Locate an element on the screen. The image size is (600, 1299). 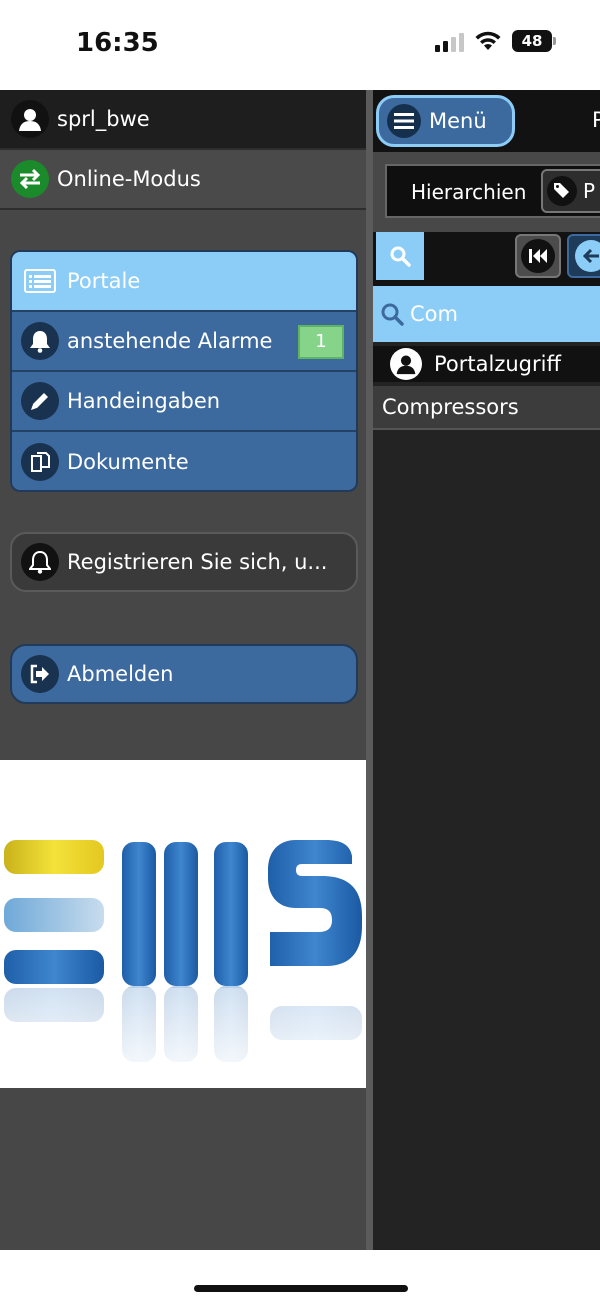
logout-button: Abmelden is located at coordinates (184, 674).